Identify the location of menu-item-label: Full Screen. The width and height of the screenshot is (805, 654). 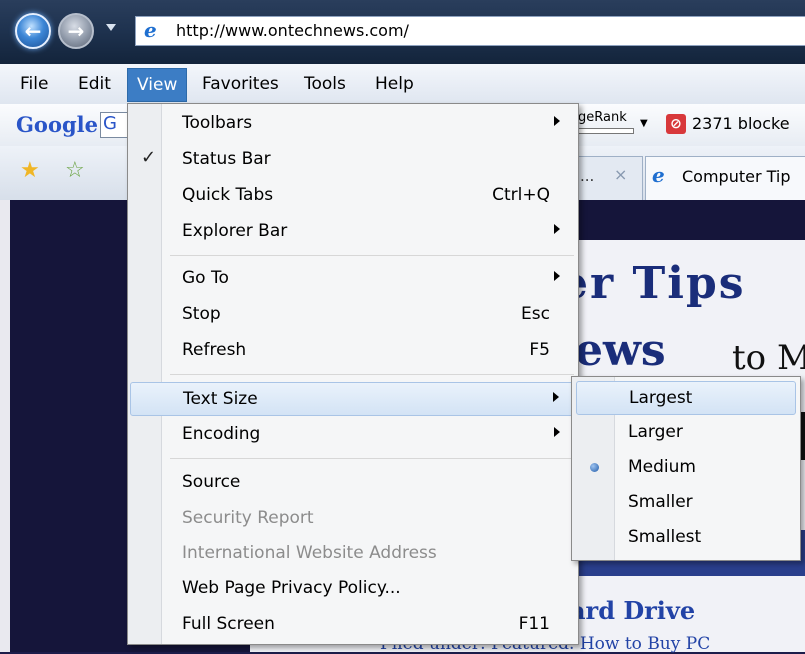
(228, 624).